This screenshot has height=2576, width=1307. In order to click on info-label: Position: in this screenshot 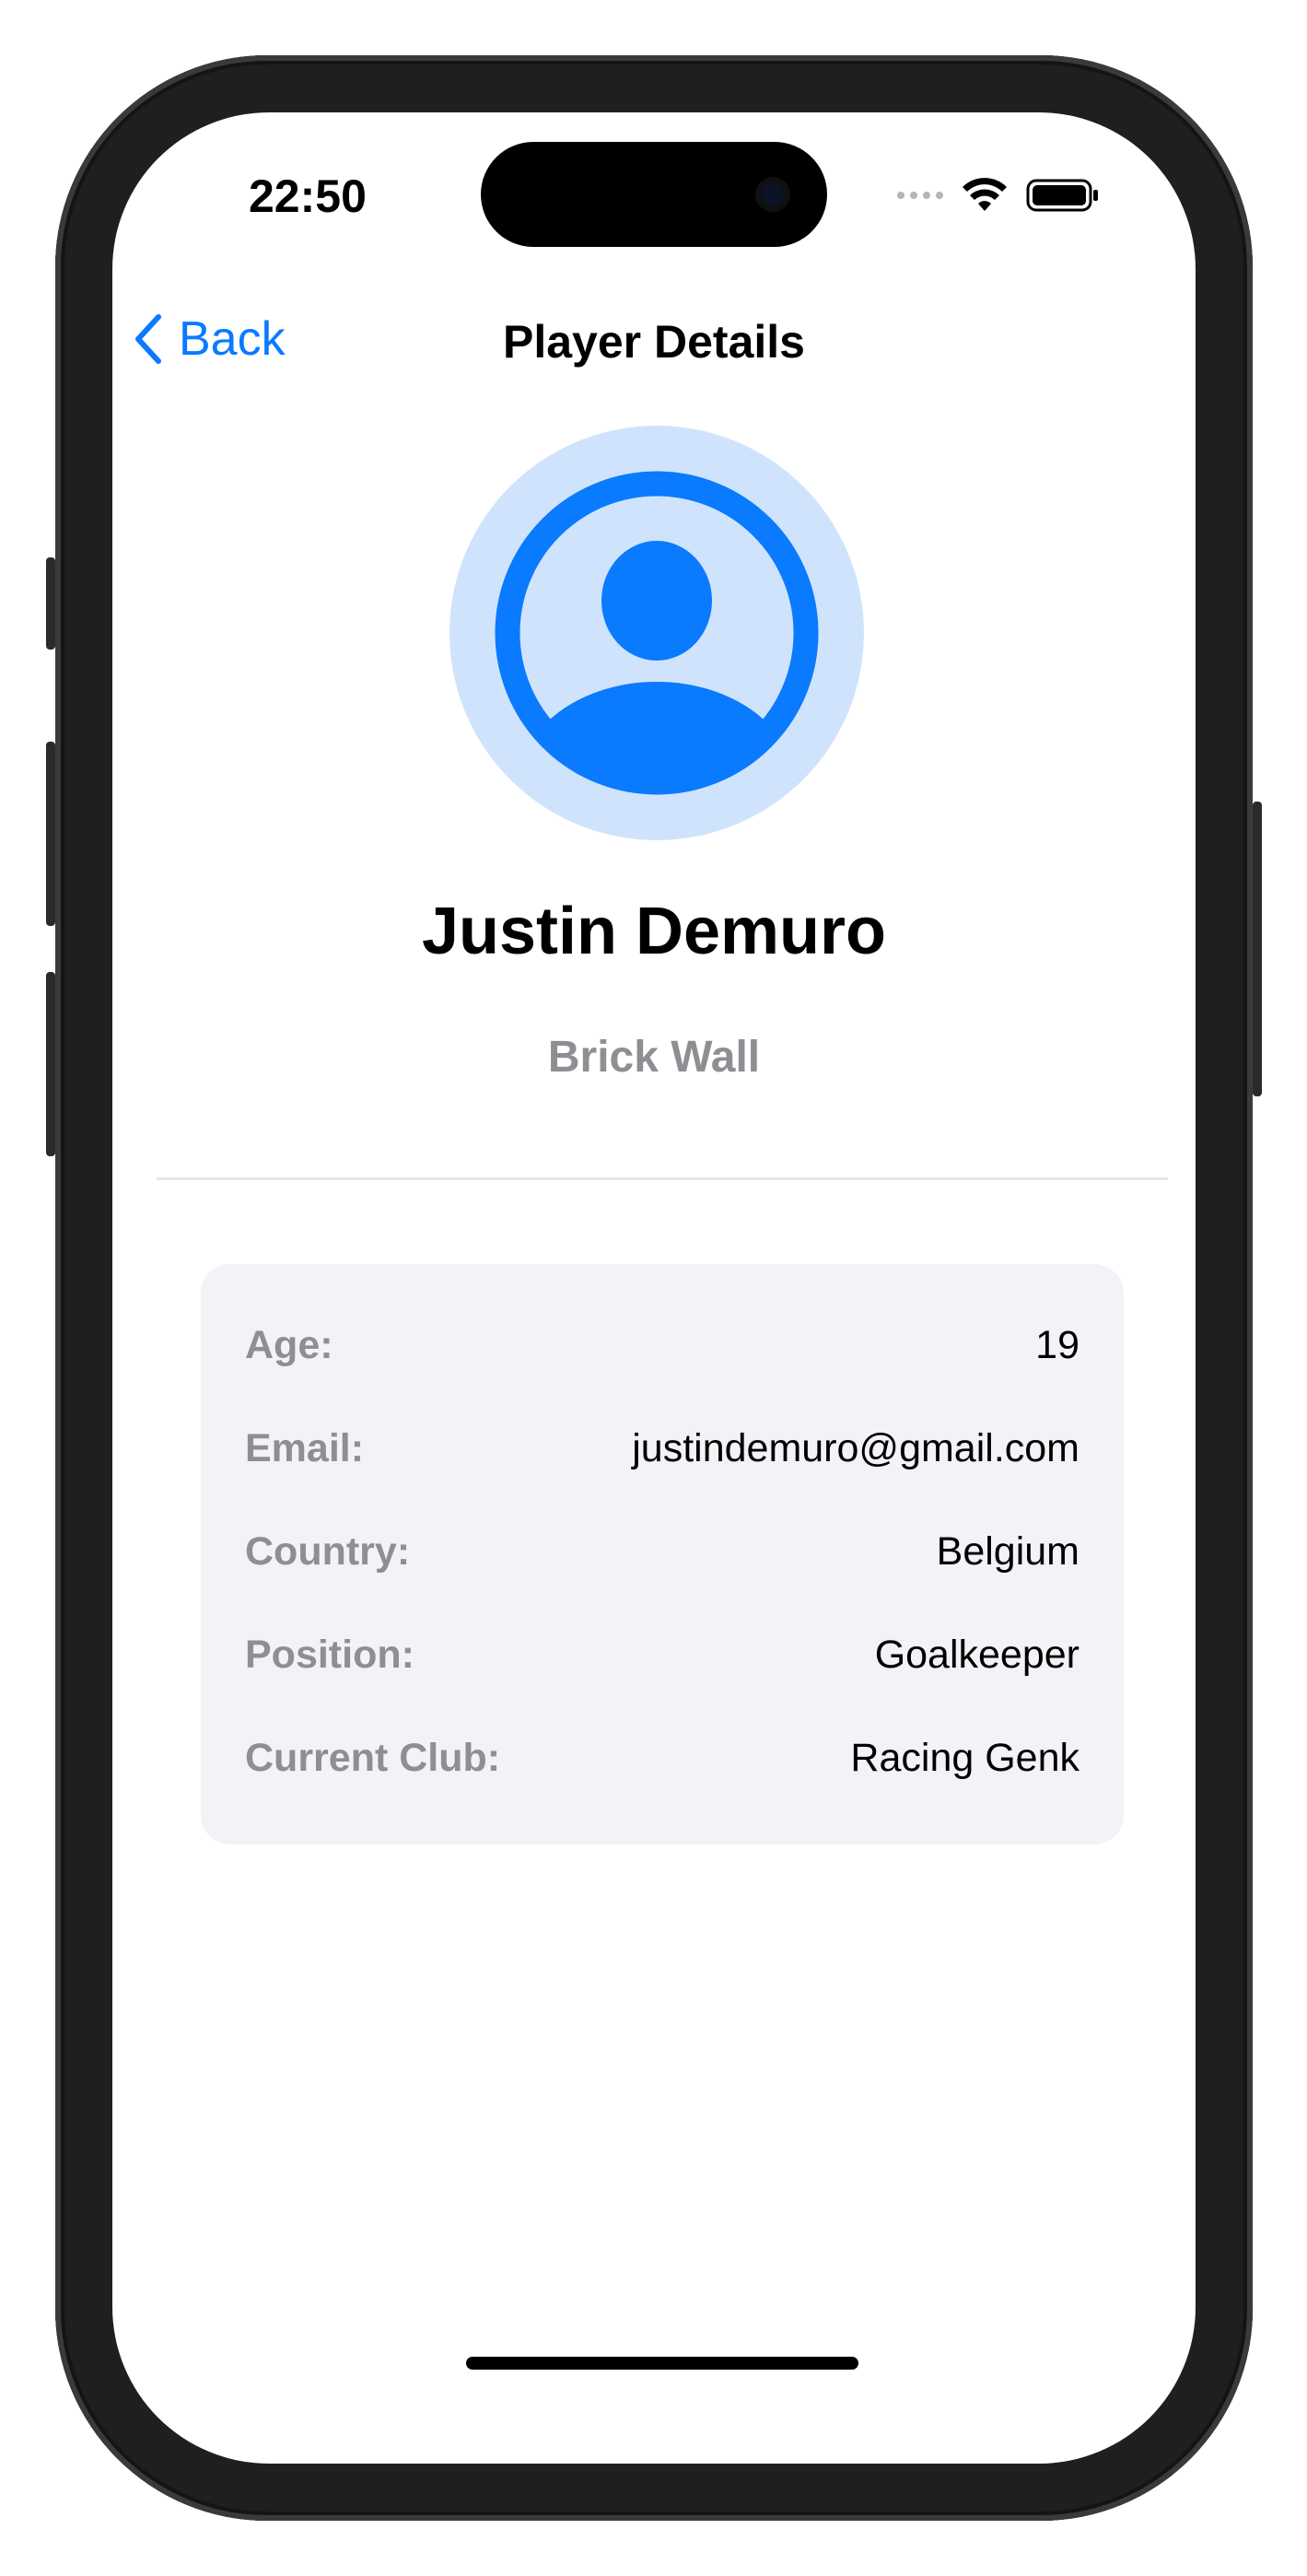, I will do `click(329, 1654)`.